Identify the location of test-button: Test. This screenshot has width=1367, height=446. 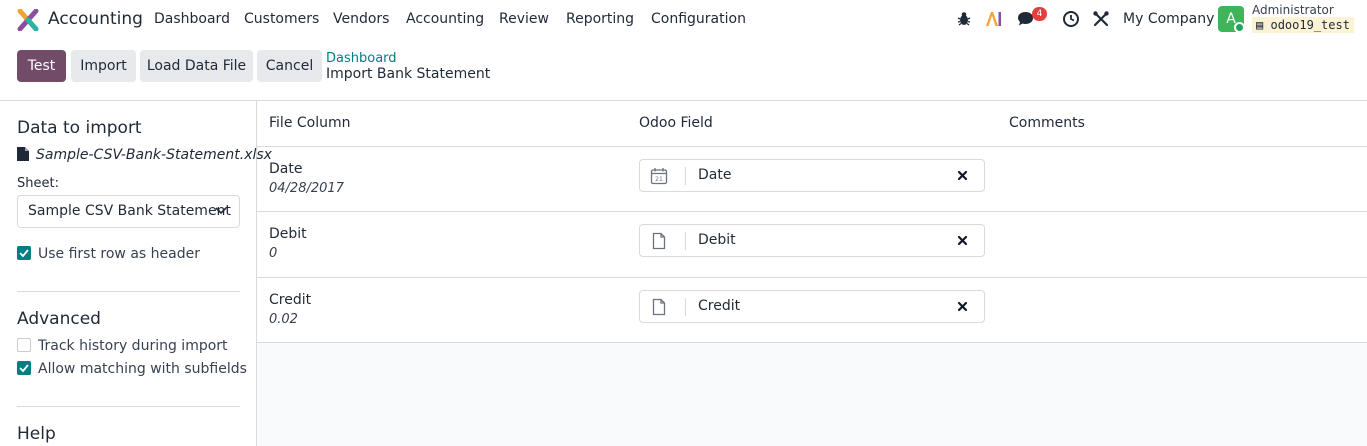
(41, 66).